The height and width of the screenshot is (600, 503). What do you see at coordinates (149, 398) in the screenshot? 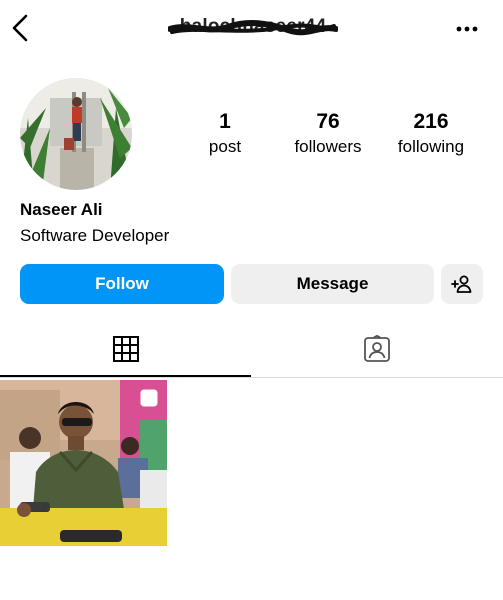
I see `multiple-photos-icon` at bounding box center [149, 398].